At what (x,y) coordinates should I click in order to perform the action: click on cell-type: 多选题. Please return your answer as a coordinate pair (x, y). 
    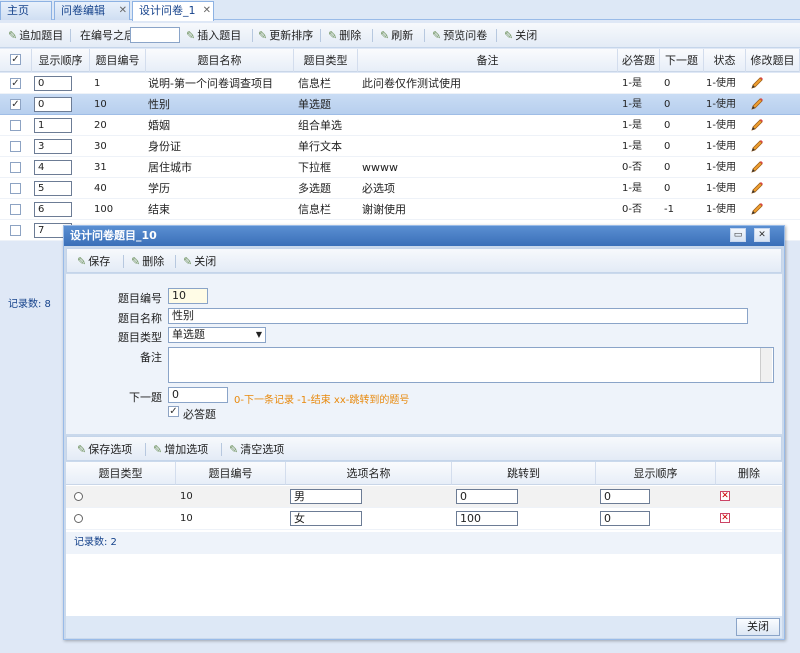
    Looking at the image, I should click on (314, 188).